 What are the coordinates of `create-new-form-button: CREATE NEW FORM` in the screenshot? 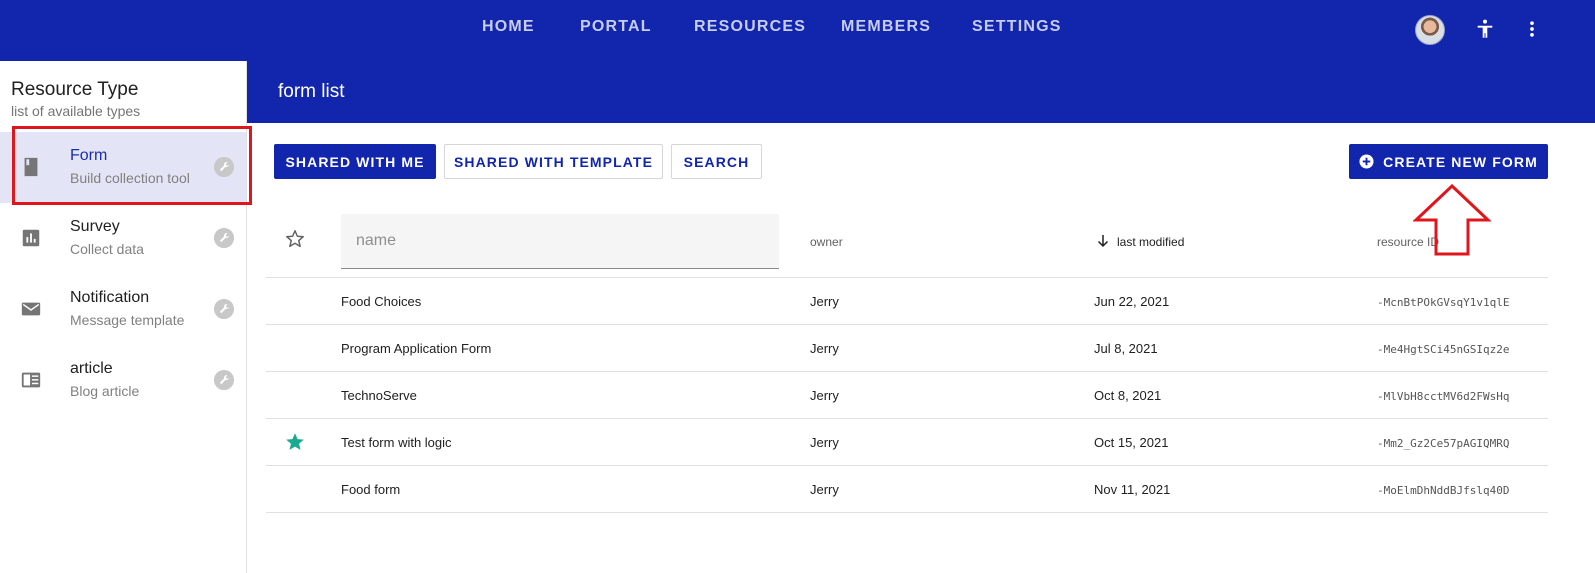 It's located at (1448, 161).